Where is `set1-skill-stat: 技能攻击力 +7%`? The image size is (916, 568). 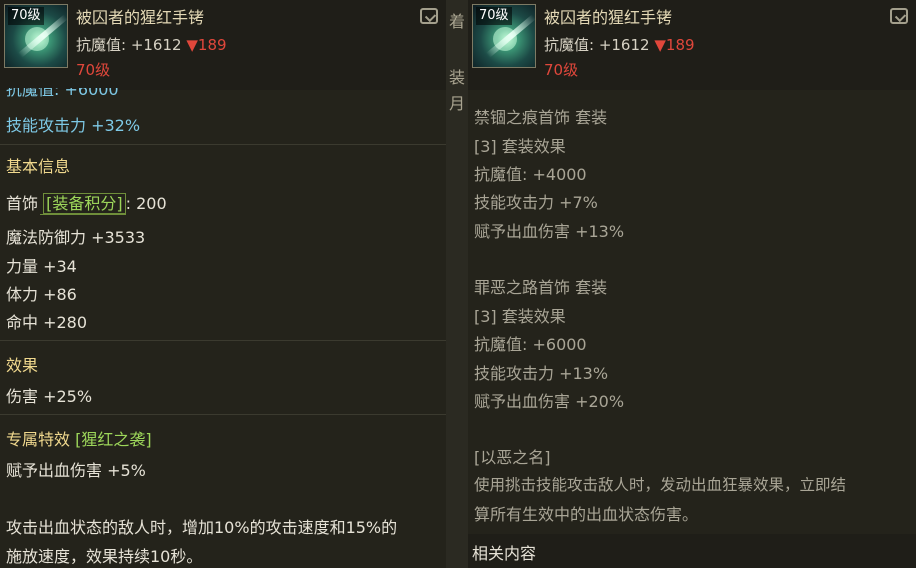 set1-skill-stat: 技能攻击力 +7% is located at coordinates (536, 202).